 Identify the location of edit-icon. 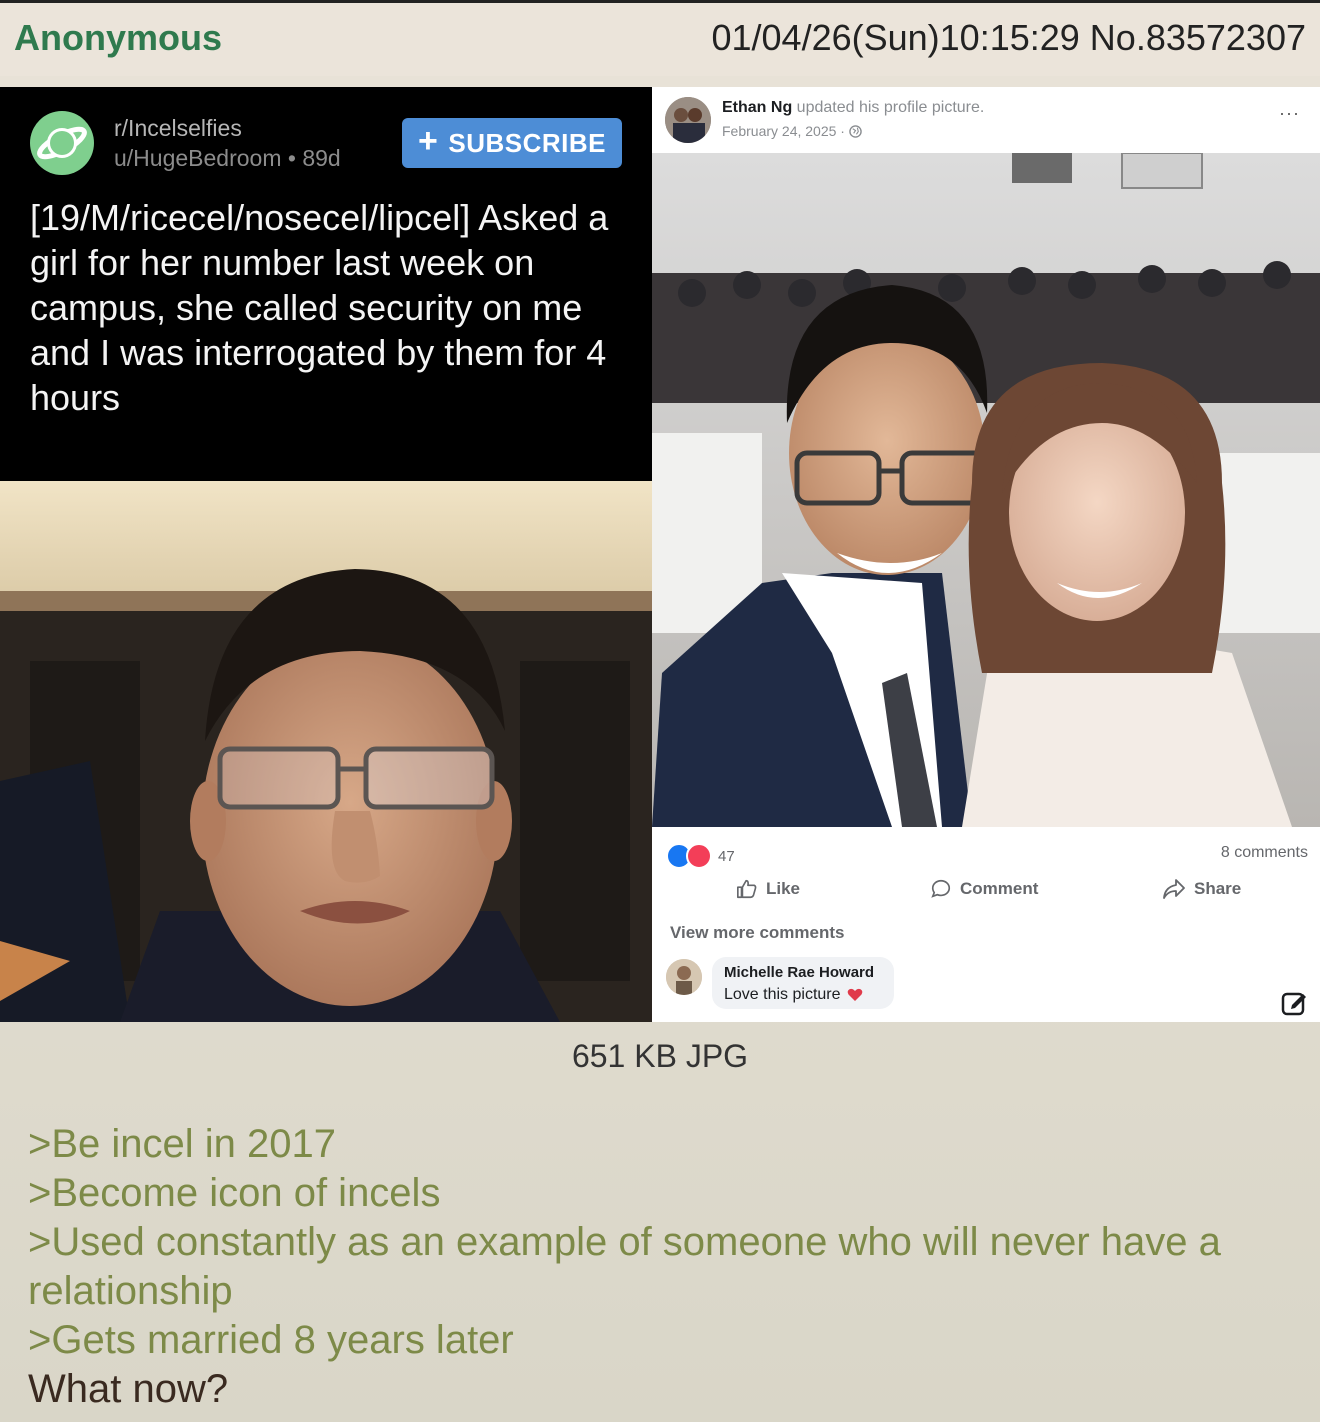
(1294, 1003).